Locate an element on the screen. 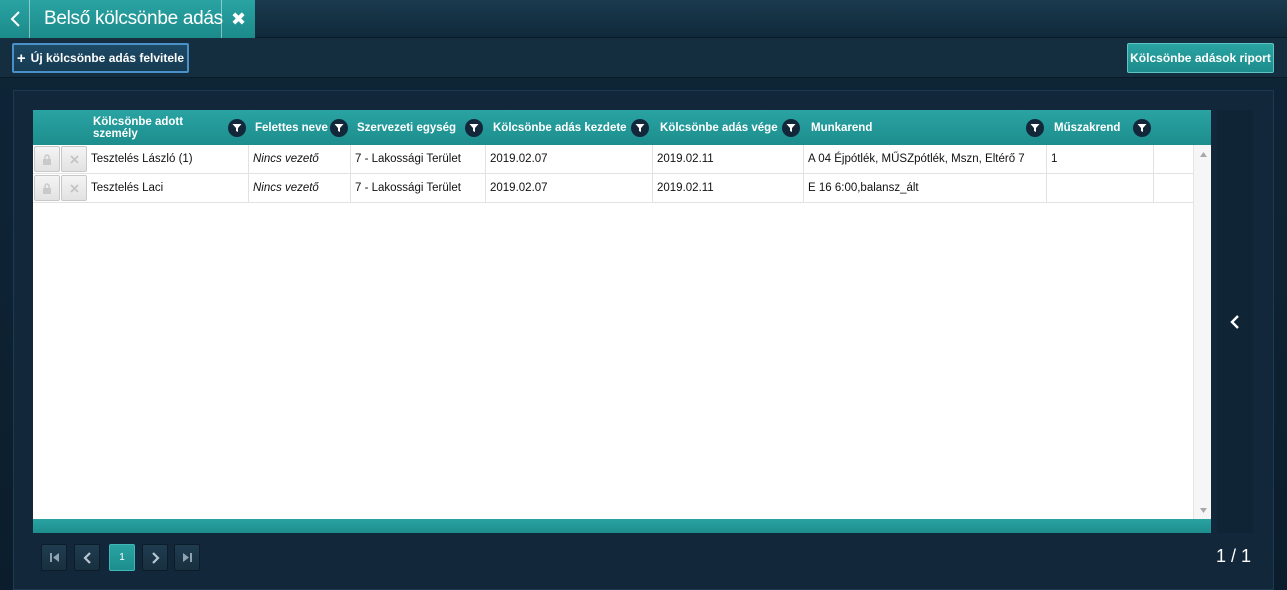  cell-schedule: E 16 6:00,balansz_ált is located at coordinates (925, 188).